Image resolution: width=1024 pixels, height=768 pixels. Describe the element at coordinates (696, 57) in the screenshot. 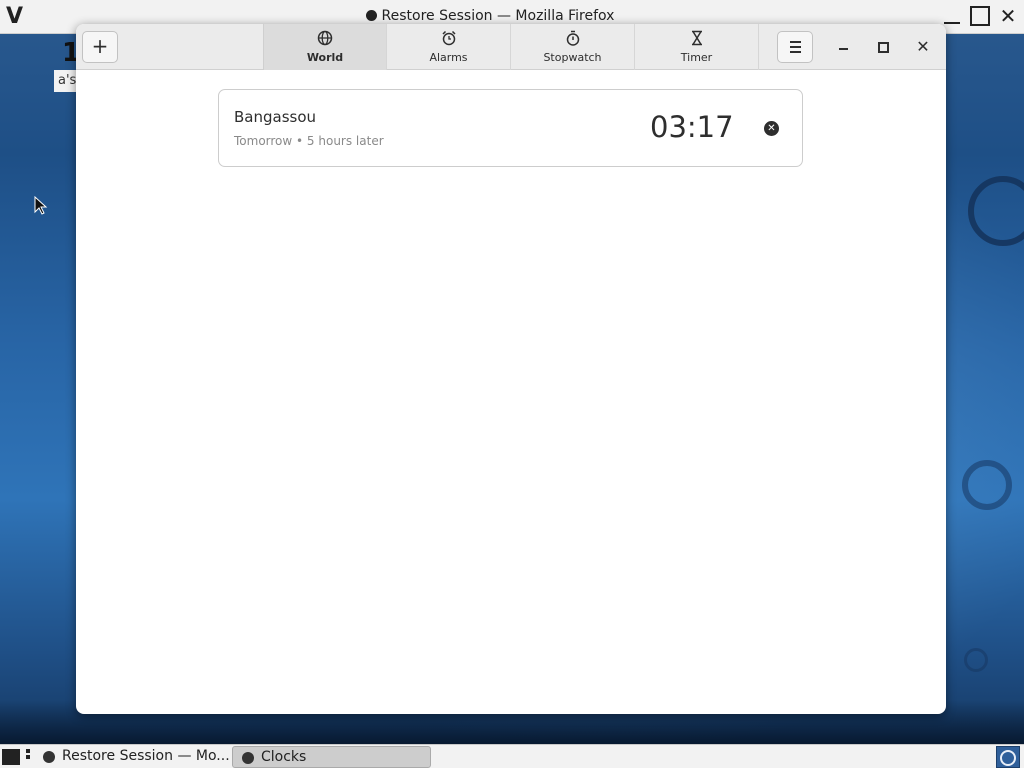

I see `tab-label: Timer` at that location.